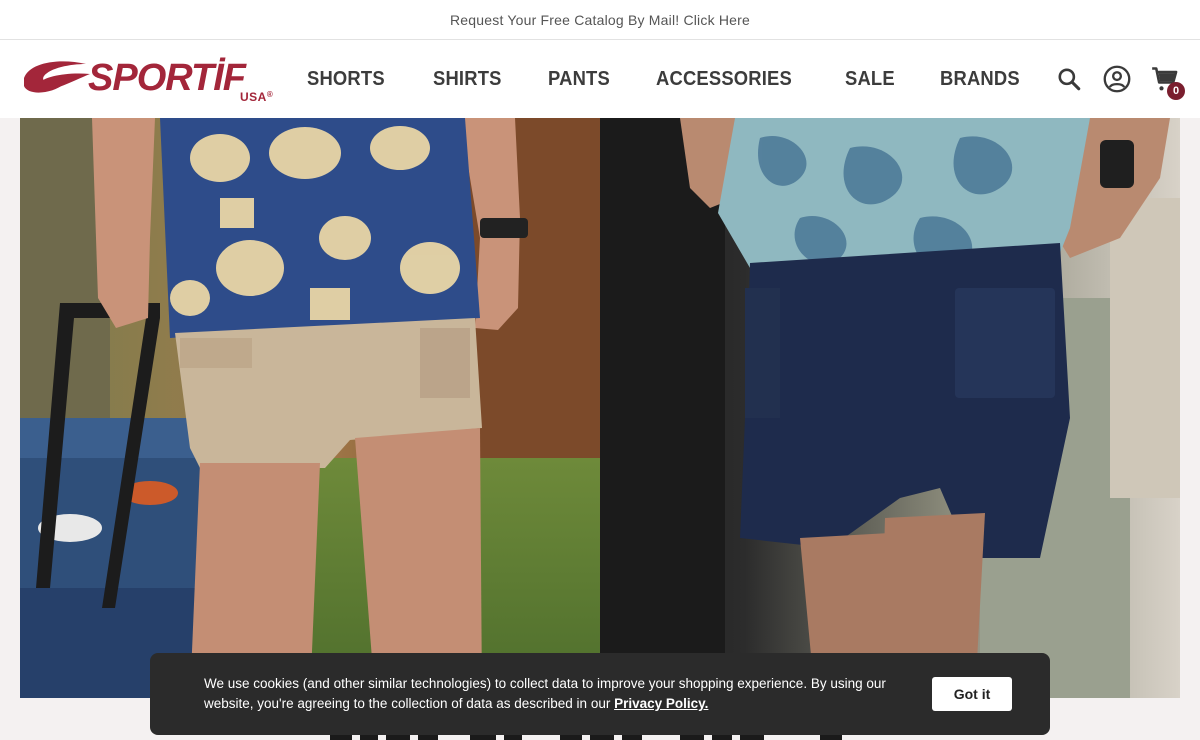 The width and height of the screenshot is (1200, 740). I want to click on nav-item-pants: PANTS, so click(579, 79).